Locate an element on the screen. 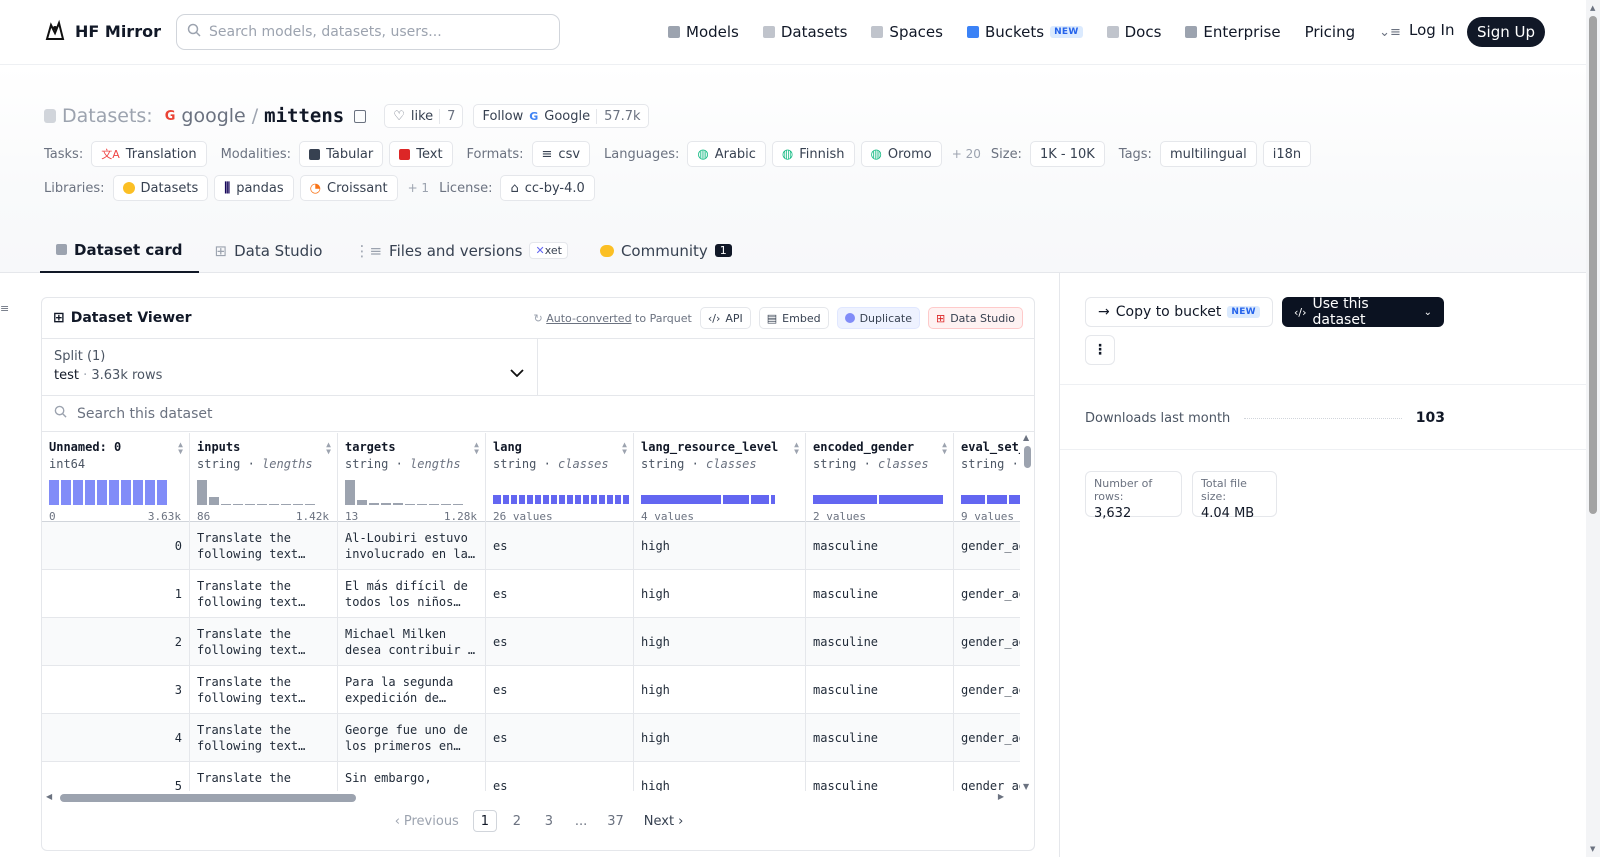 This screenshot has height=857, width=1600. tag-chip-i18n: i18n is located at coordinates (1287, 154).